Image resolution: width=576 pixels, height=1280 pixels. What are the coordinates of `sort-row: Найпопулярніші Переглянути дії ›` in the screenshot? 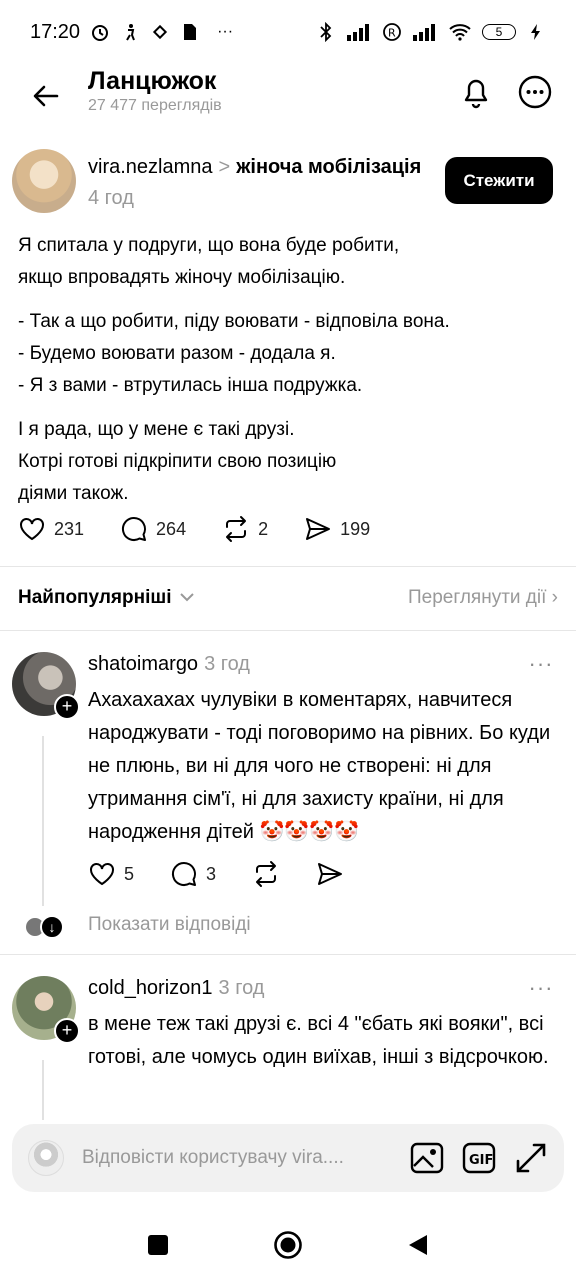 It's located at (288, 598).